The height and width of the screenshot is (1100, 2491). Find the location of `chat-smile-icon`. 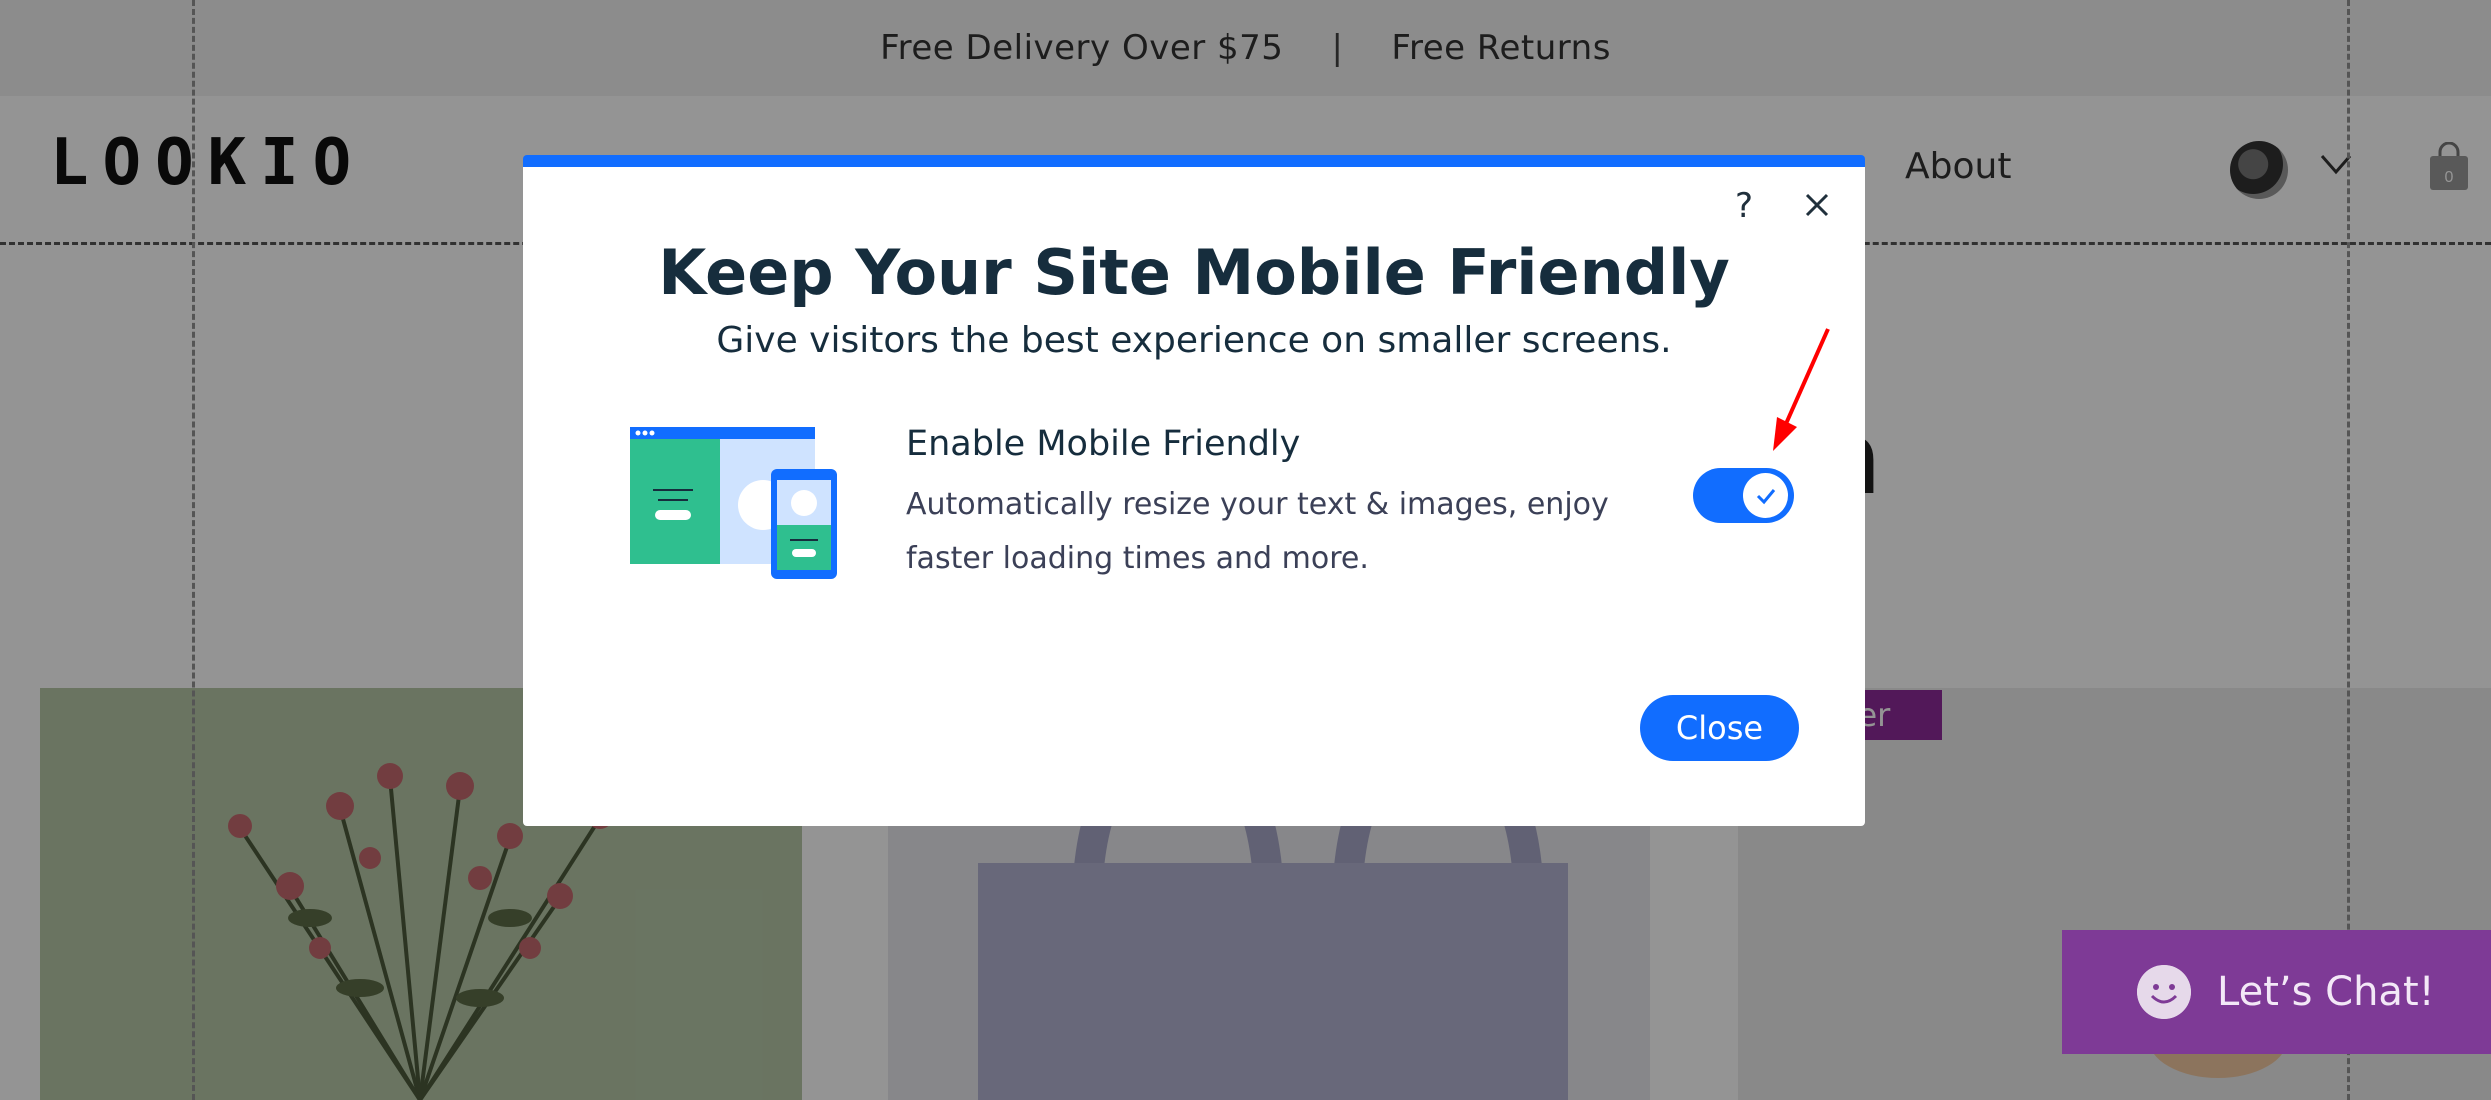

chat-smile-icon is located at coordinates (2164, 992).